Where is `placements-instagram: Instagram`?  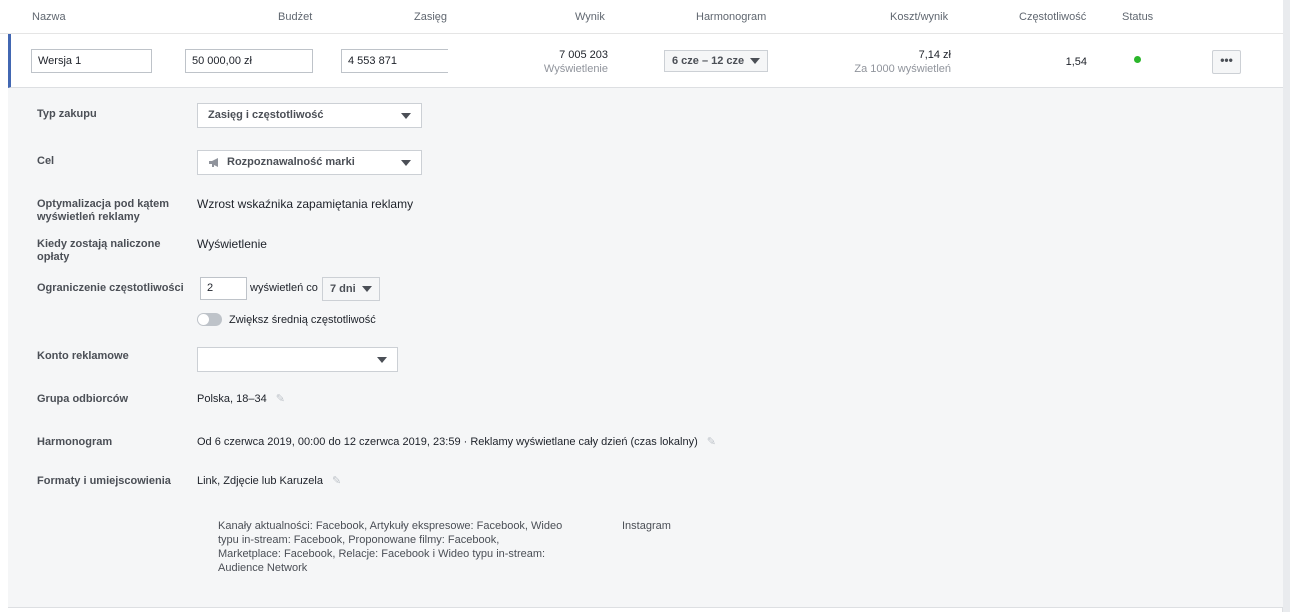 placements-instagram: Instagram is located at coordinates (646, 526).